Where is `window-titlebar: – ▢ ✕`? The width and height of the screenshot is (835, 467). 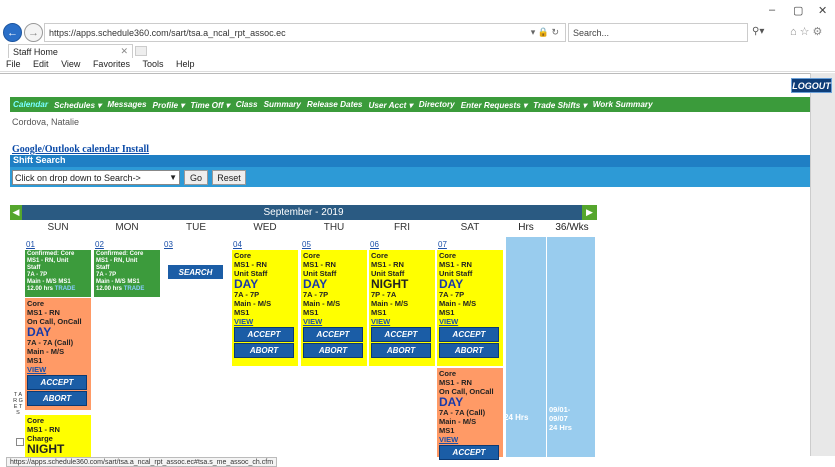 window-titlebar: – ▢ ✕ is located at coordinates (417, 10).